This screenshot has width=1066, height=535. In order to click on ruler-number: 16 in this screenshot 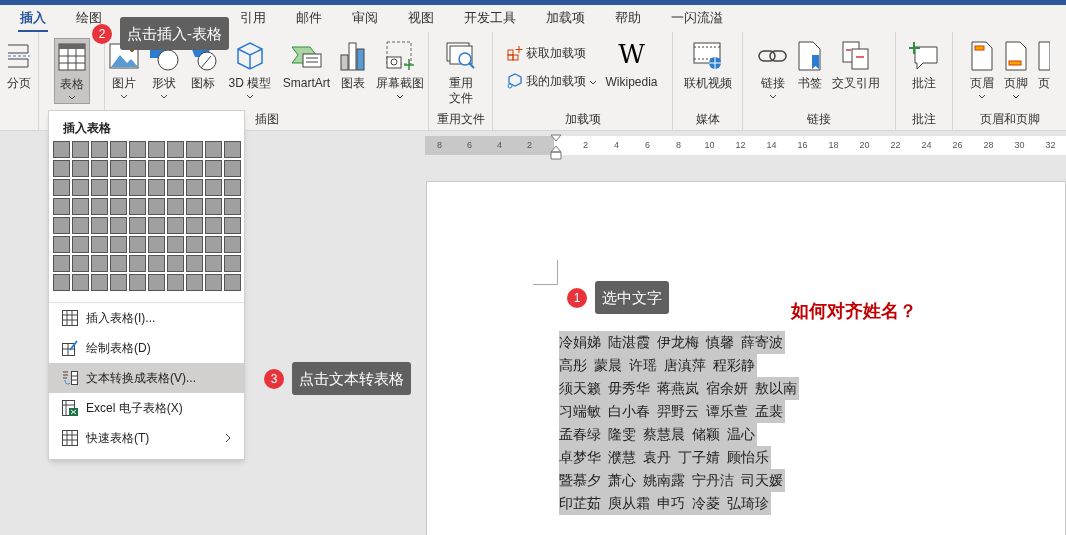, I will do `click(802, 145)`.